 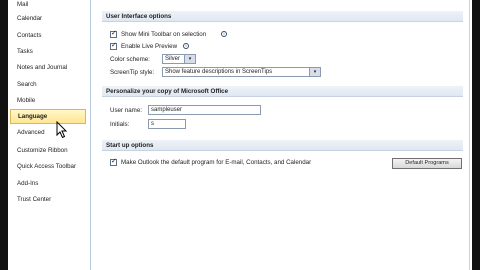 I want to click on sidebar-item-quick-access-toolbar: Quick Access Toolbar, so click(x=48, y=166).